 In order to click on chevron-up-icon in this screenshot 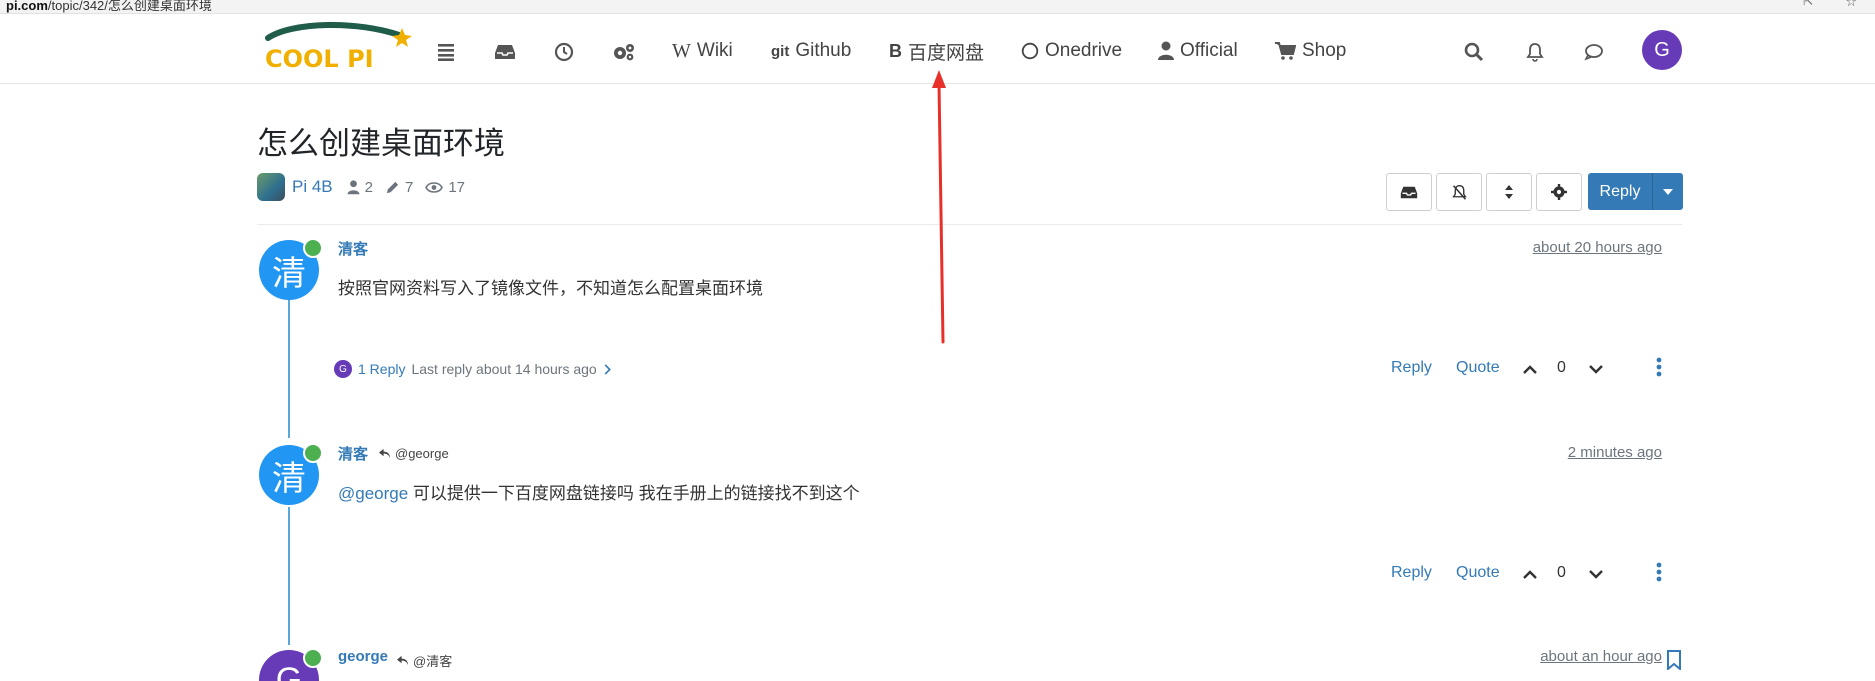, I will do `click(1530, 574)`.